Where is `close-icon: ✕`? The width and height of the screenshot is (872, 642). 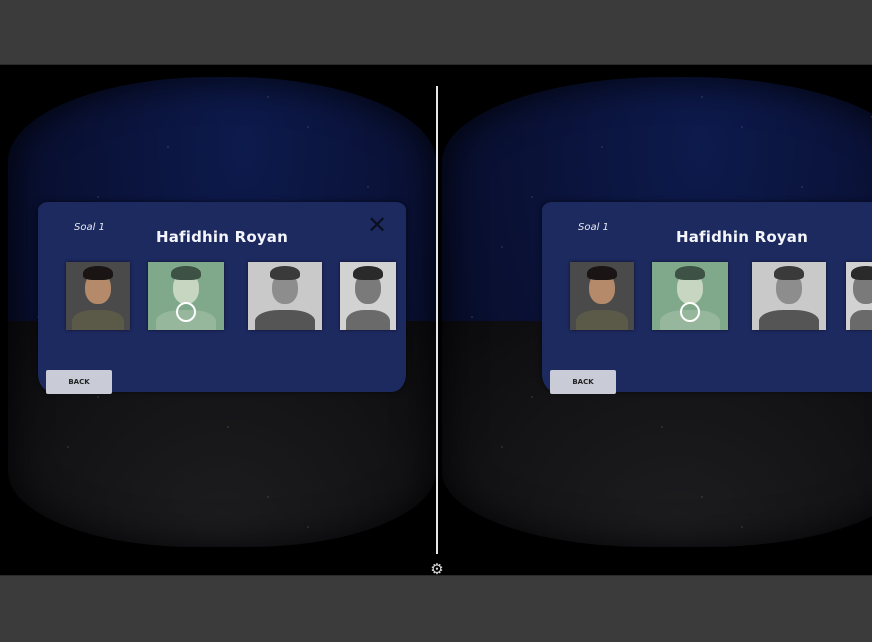 close-icon: ✕ is located at coordinates (377, 225).